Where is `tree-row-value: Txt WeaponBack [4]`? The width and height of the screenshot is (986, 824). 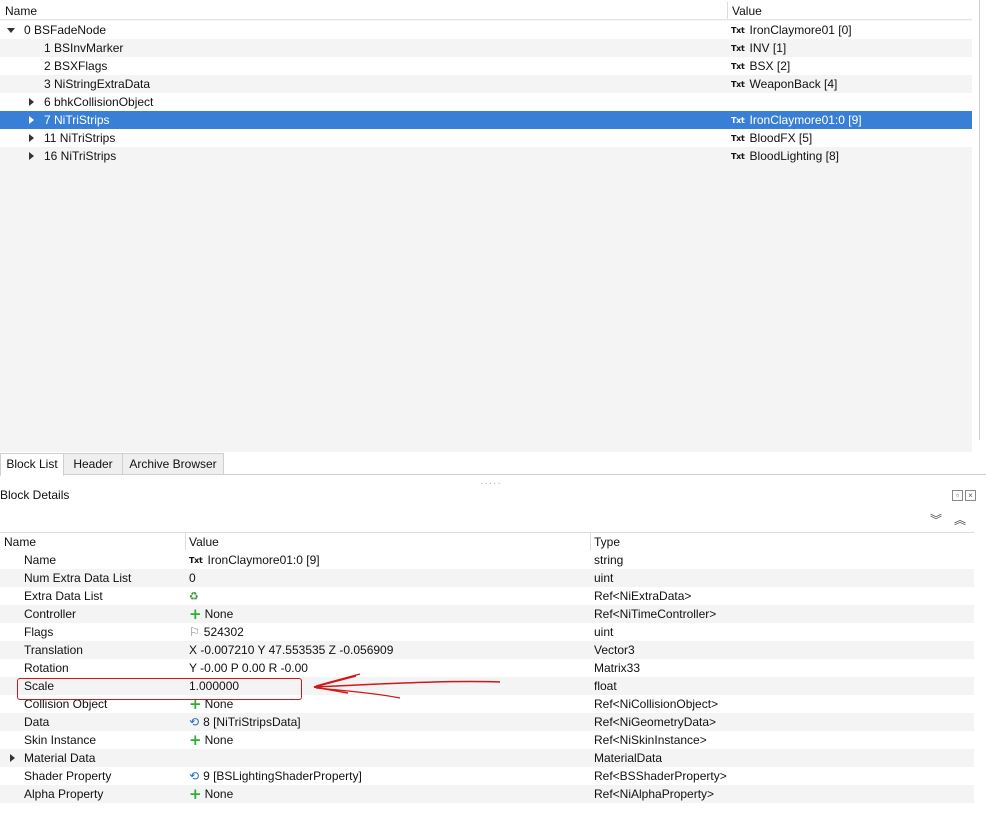 tree-row-value: Txt WeaponBack [4] is located at coordinates (784, 84).